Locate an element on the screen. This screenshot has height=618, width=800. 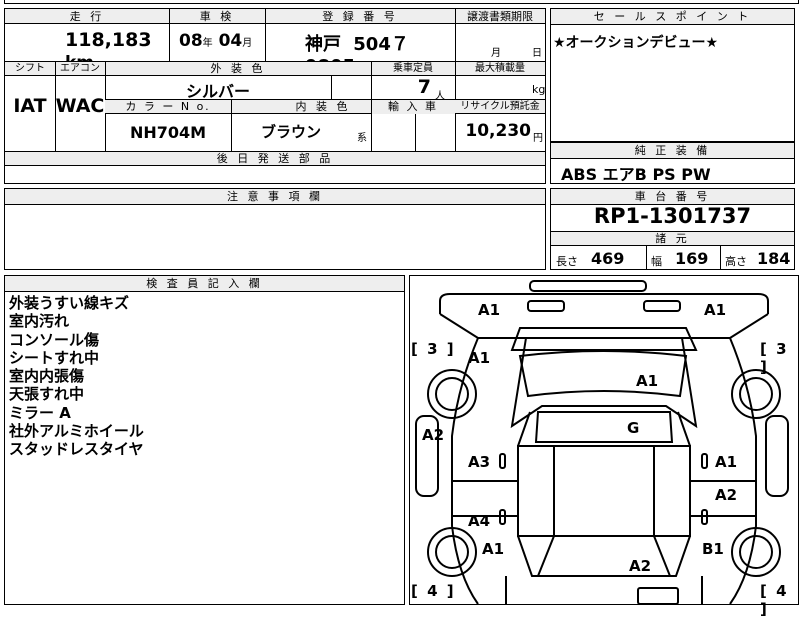
selling-point-header: セ ー ル ス ポ イ ン ト is located at coordinates (672, 17).